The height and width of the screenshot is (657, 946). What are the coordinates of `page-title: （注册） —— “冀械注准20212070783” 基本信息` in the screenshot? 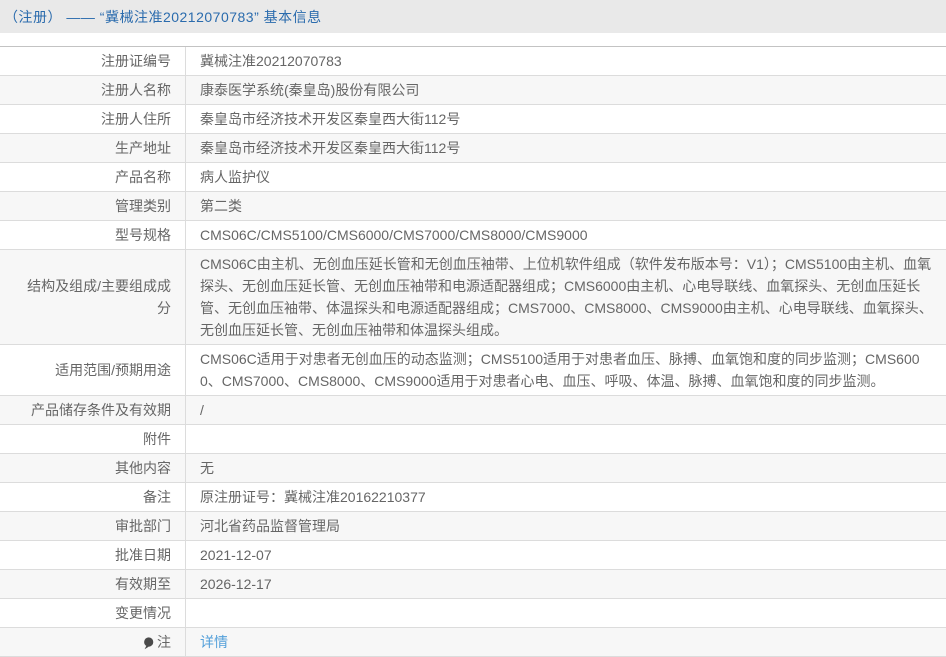 It's located at (163, 16).